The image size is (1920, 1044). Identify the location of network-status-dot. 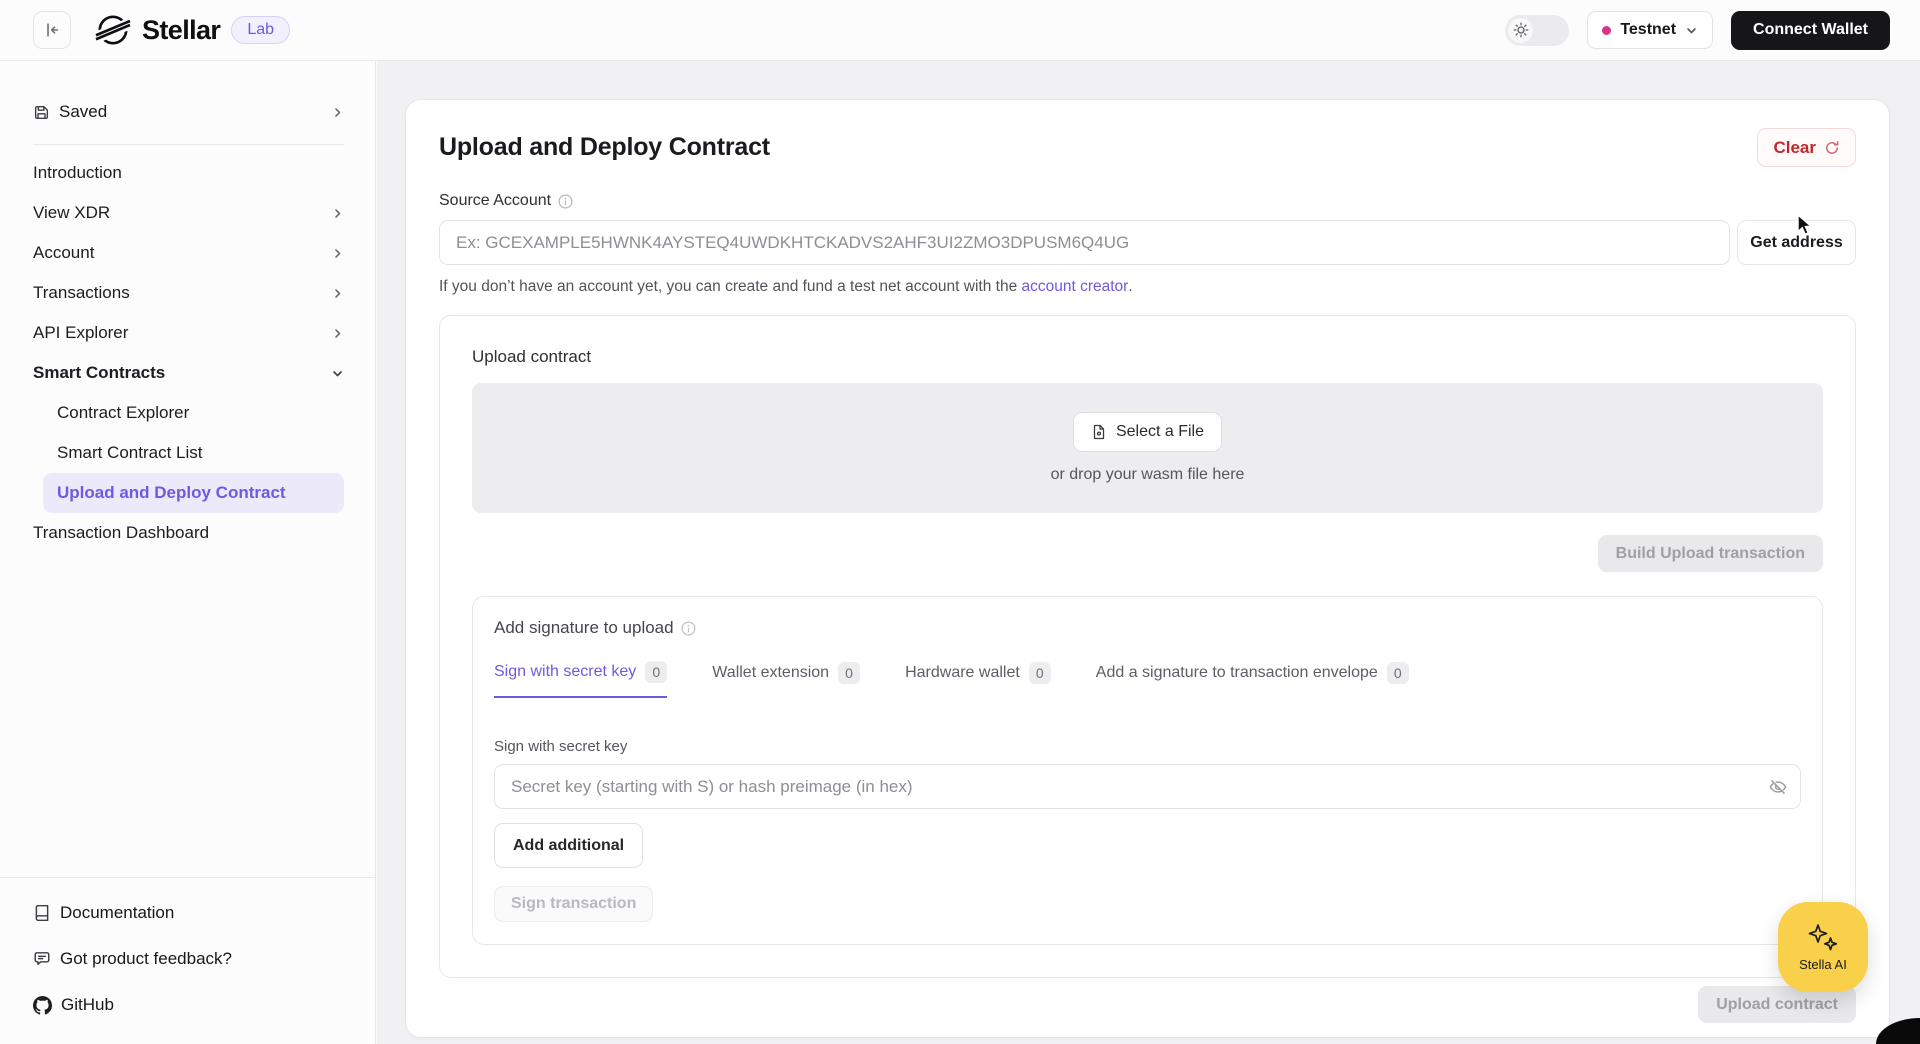
(1607, 30).